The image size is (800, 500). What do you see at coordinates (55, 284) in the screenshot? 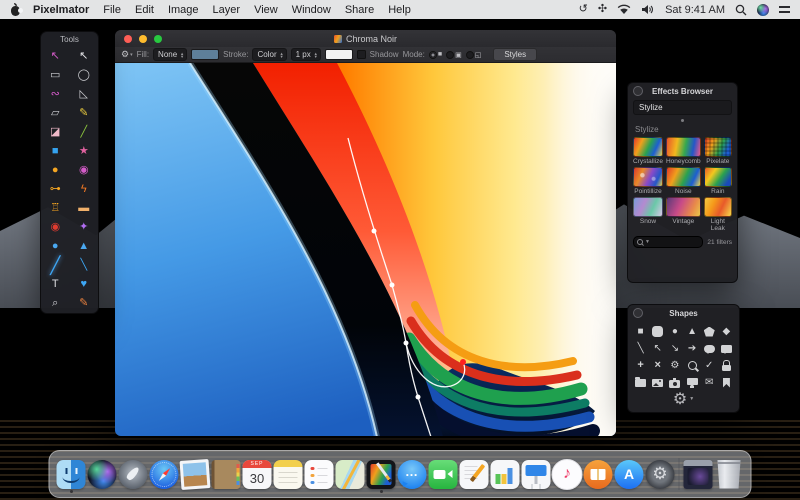
I see `type-tool: T` at bounding box center [55, 284].